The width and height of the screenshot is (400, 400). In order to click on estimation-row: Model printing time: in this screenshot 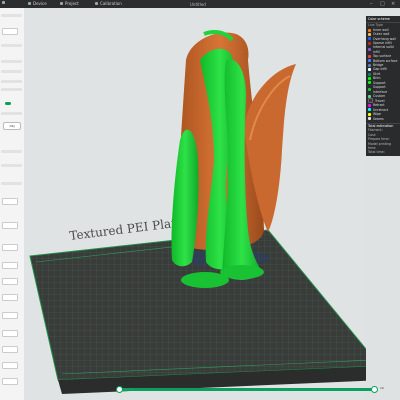, I will do `click(380, 145)`.